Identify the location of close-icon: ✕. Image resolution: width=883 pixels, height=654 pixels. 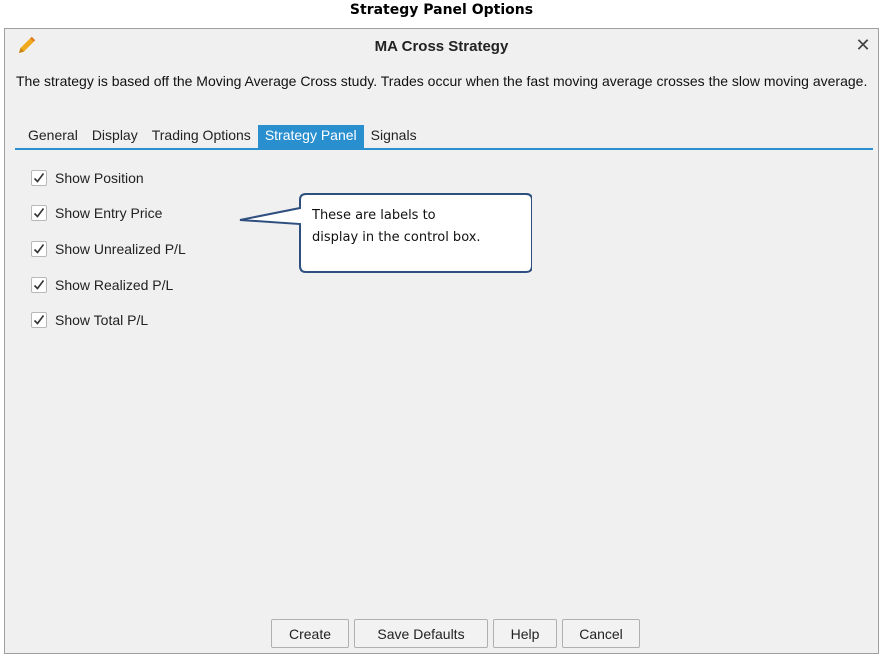
(863, 45).